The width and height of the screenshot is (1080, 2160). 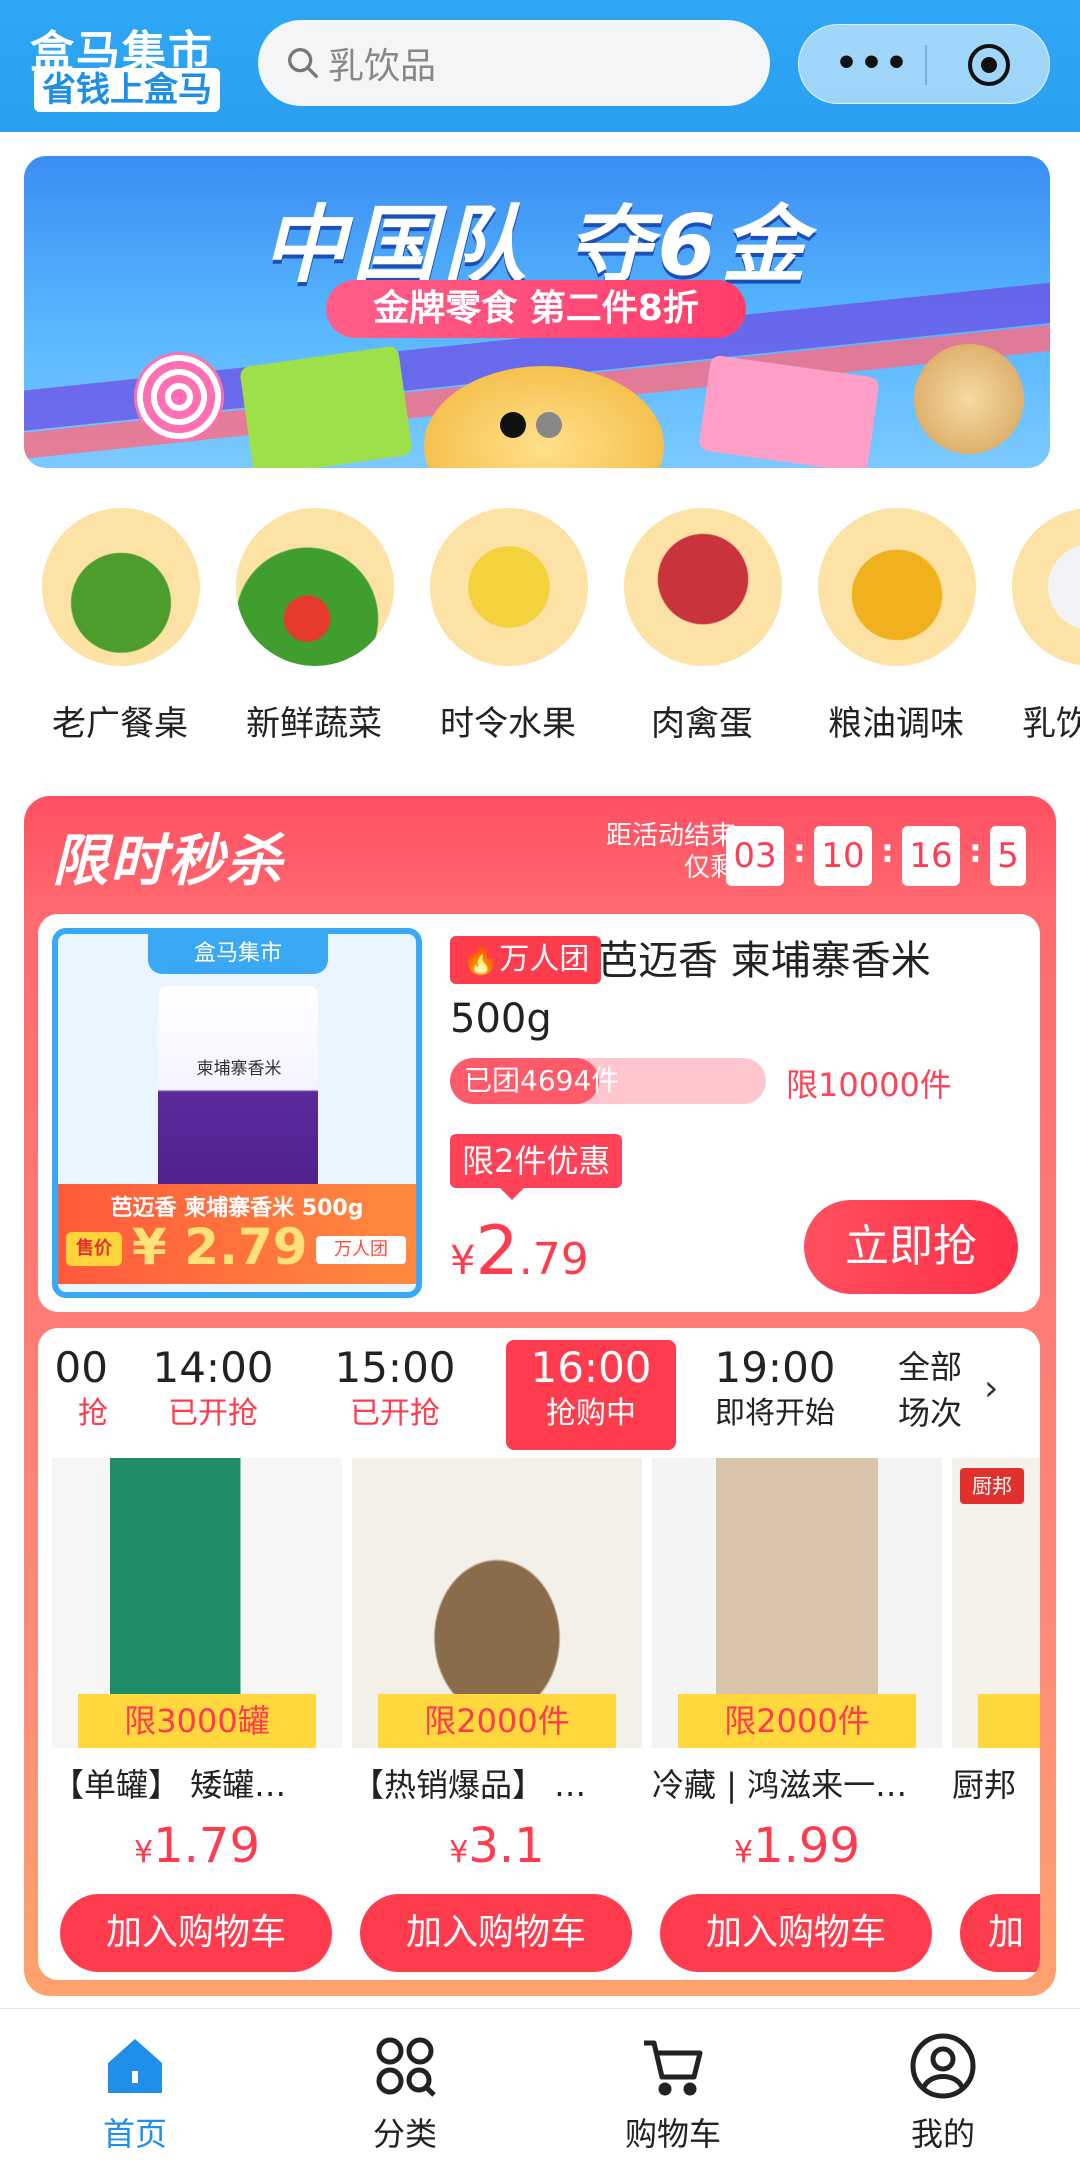 I want to click on stock-limit: 限10000件, so click(x=869, y=1085).